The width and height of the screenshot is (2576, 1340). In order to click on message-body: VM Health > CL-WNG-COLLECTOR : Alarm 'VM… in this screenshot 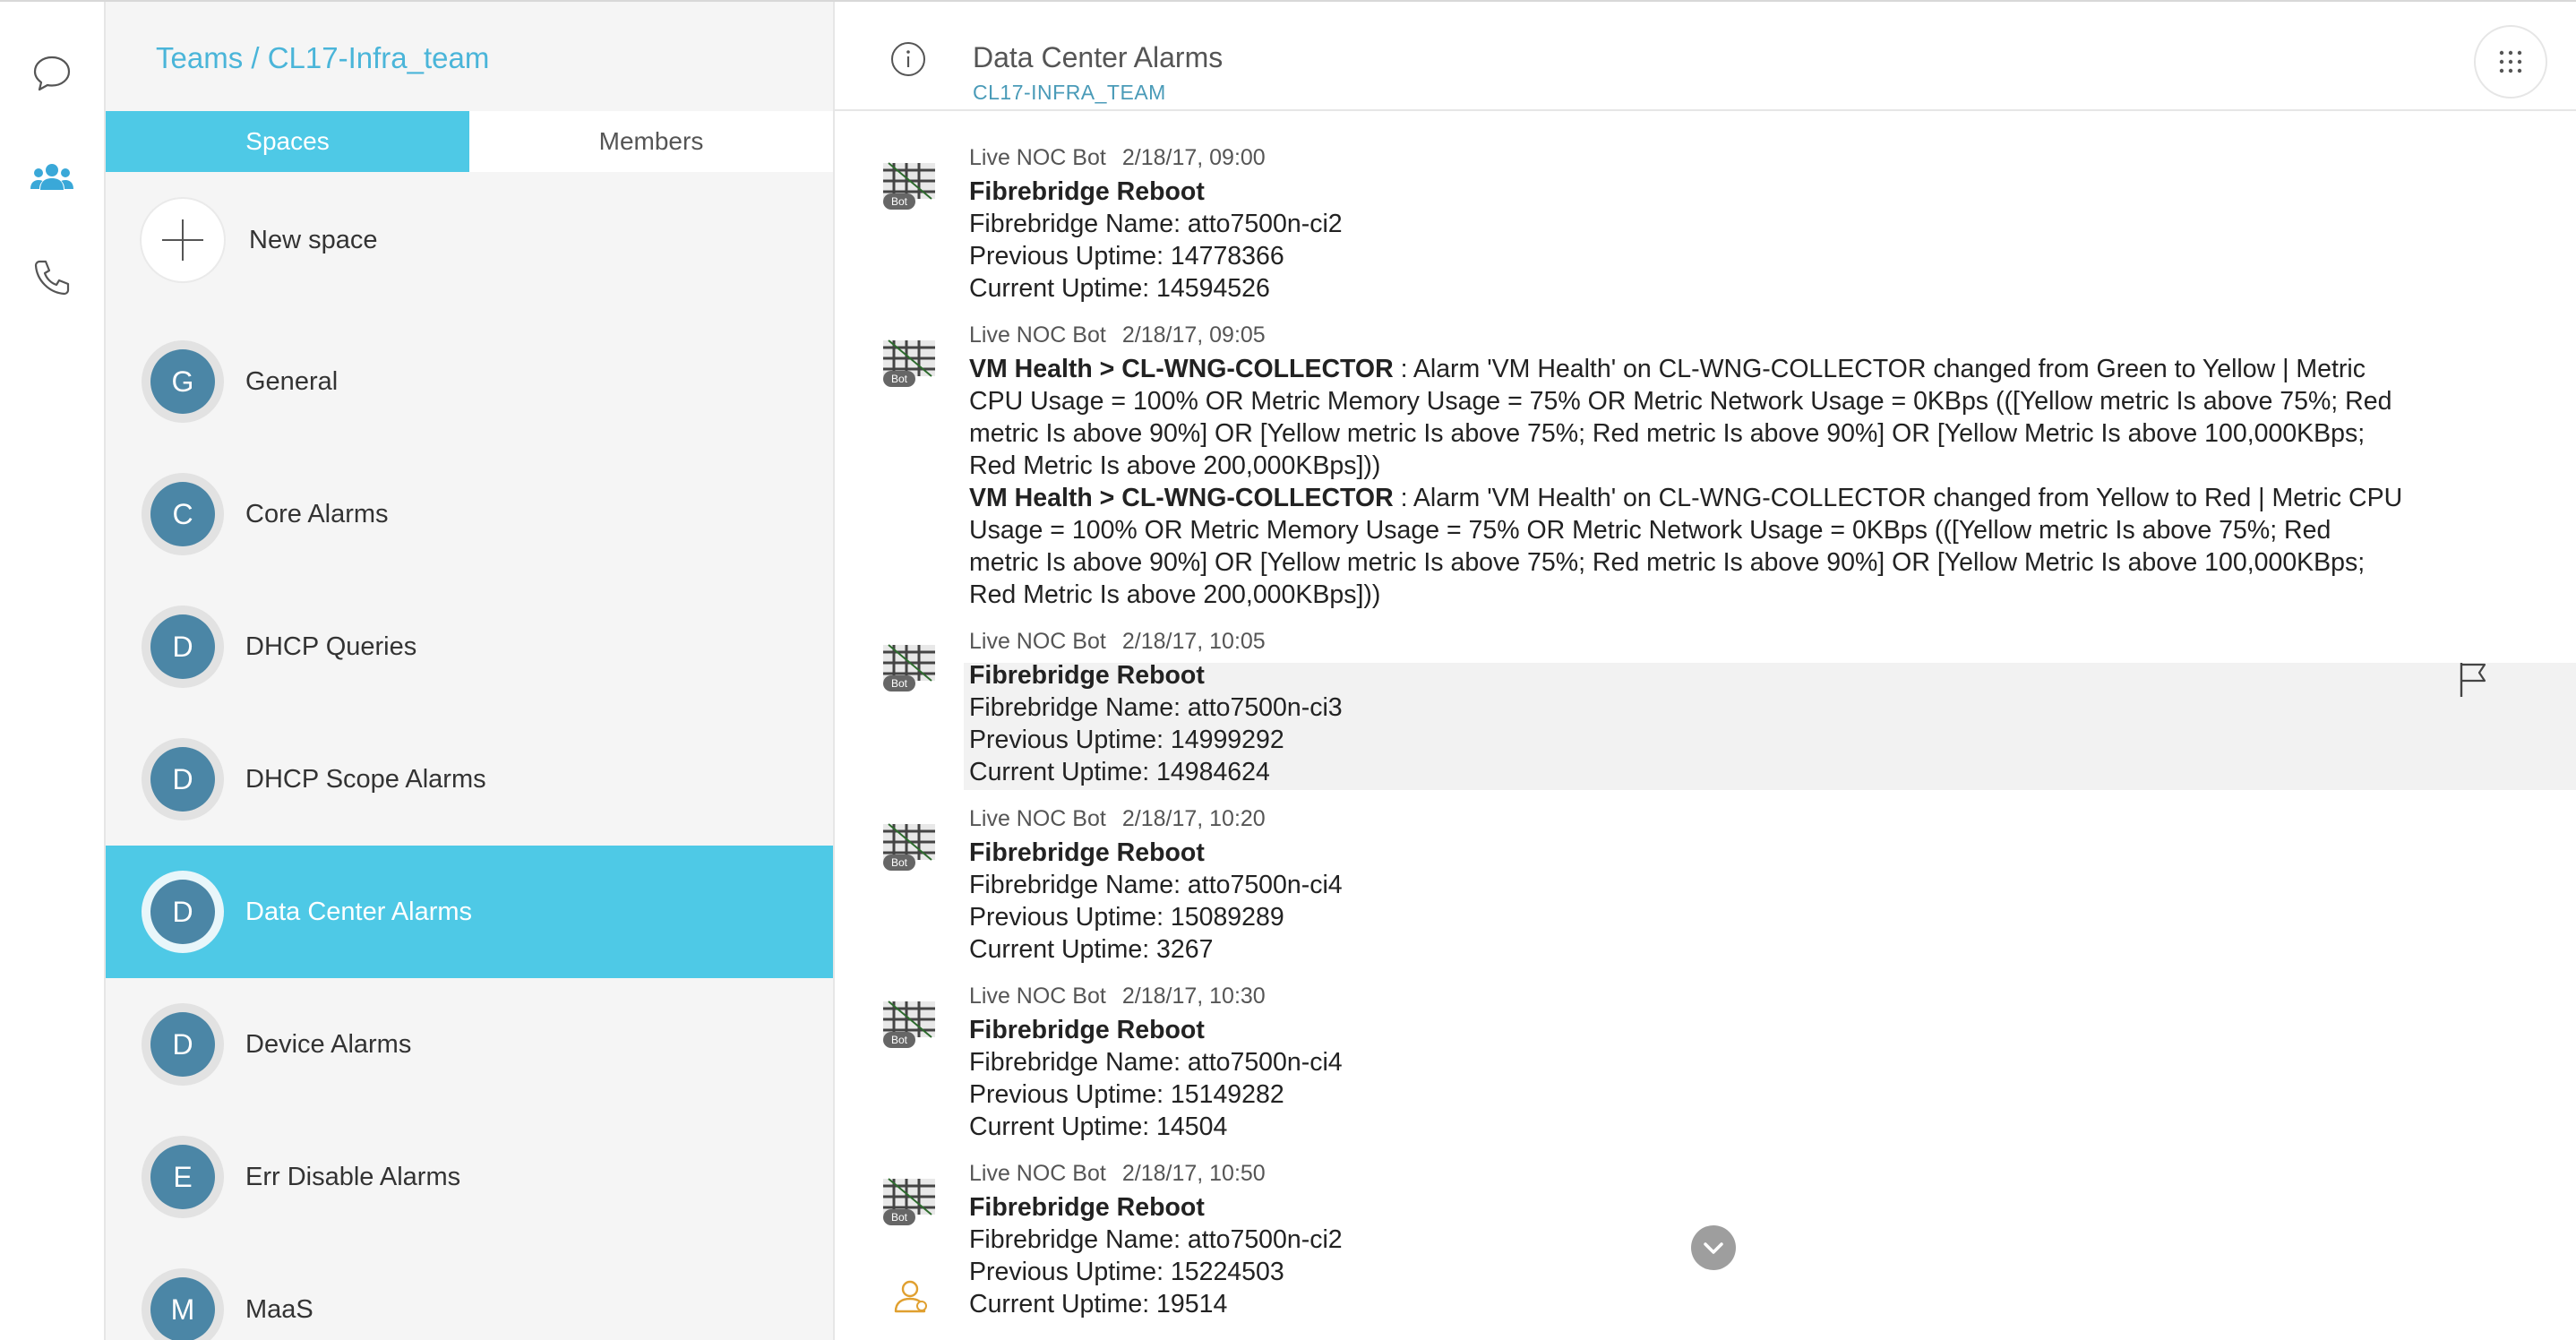, I will do `click(1685, 482)`.